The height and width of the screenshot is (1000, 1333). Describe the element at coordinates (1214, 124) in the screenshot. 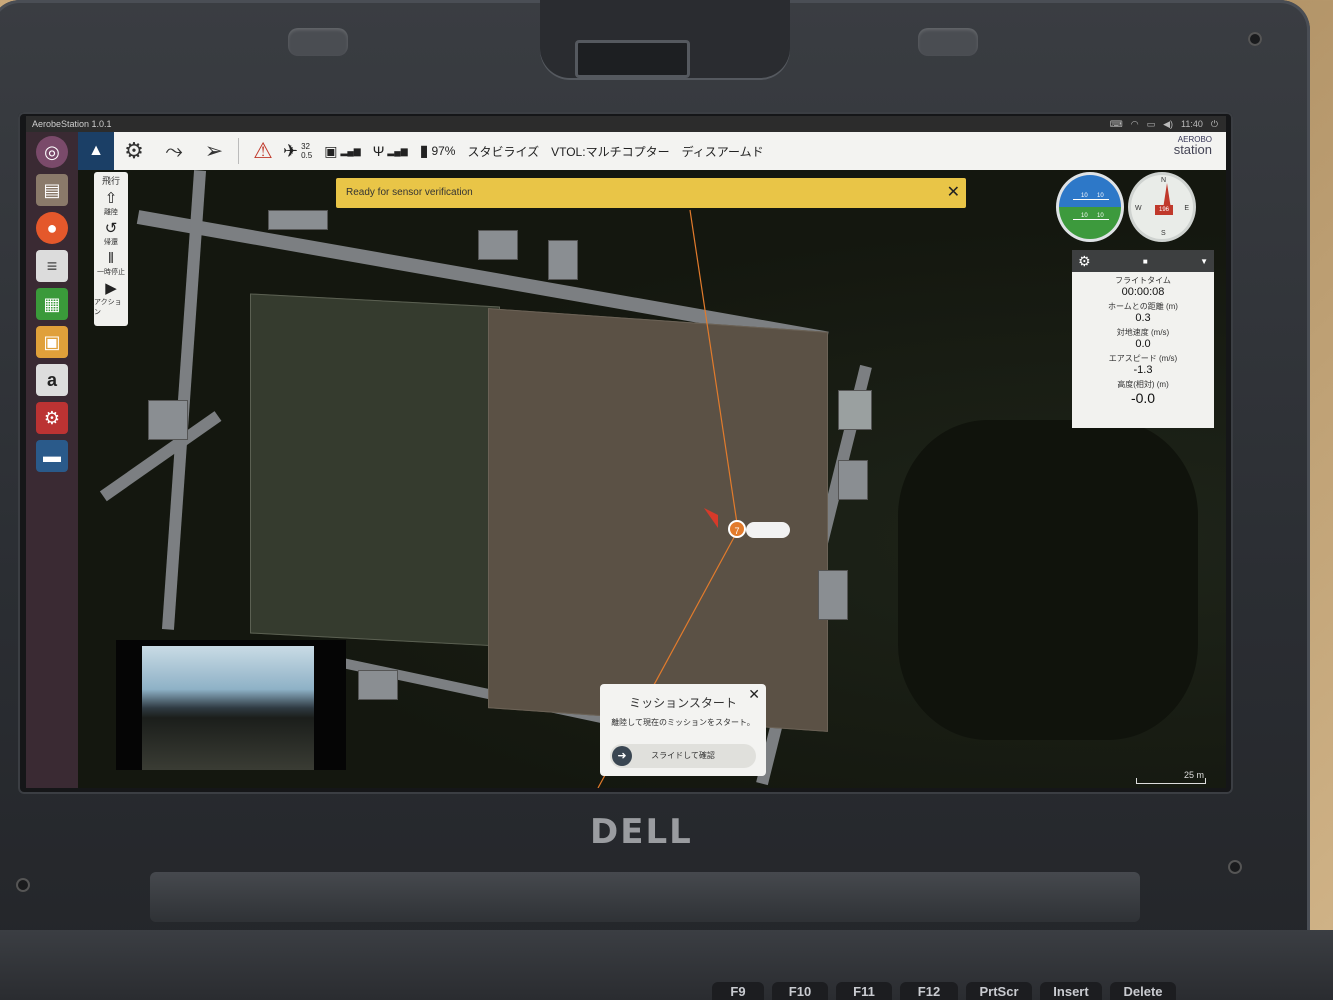

I see `power-icon: ⏻` at that location.